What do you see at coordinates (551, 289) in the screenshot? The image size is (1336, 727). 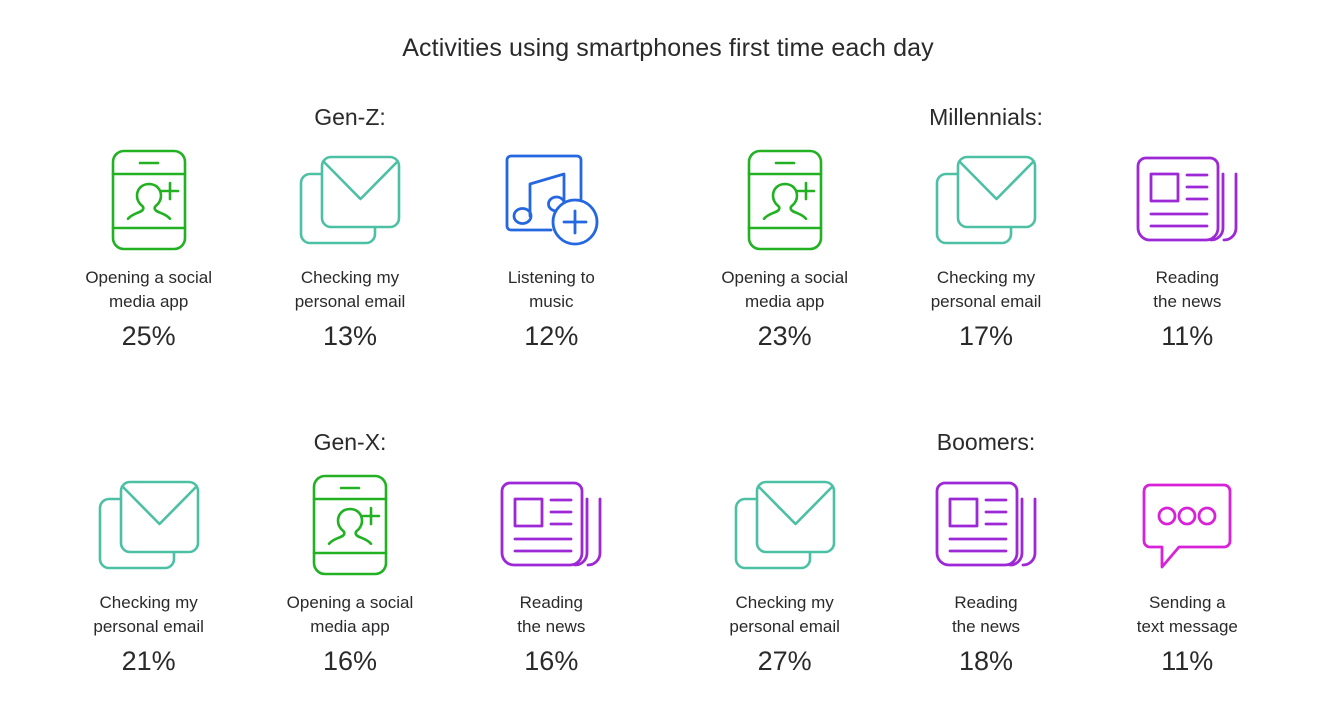 I see `activity-label: Listening to music` at bounding box center [551, 289].